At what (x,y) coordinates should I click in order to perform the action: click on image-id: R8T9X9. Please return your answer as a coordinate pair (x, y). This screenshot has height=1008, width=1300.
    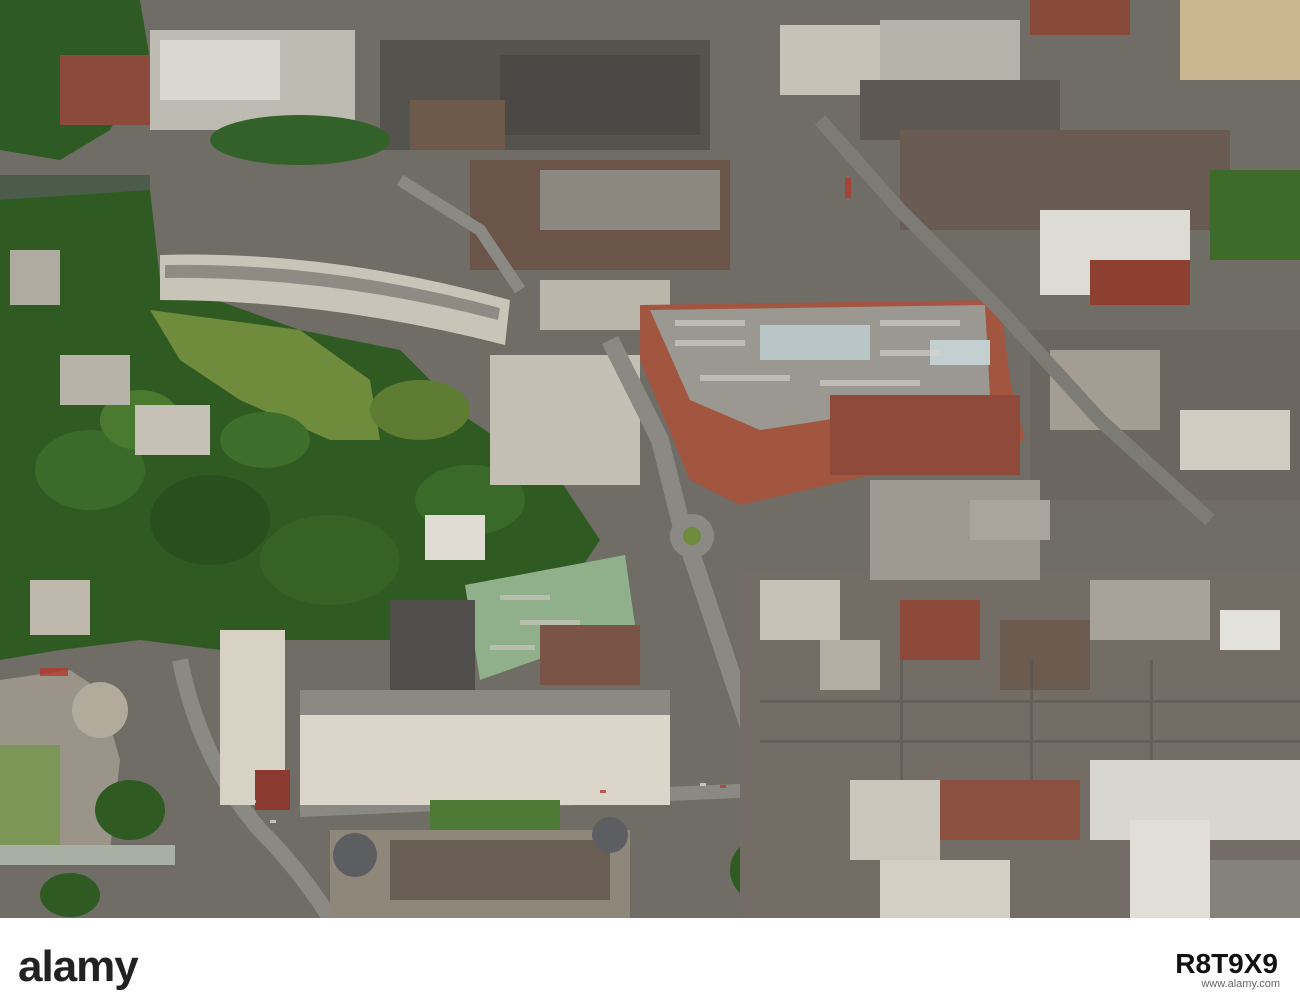
    Looking at the image, I should click on (1226, 963).